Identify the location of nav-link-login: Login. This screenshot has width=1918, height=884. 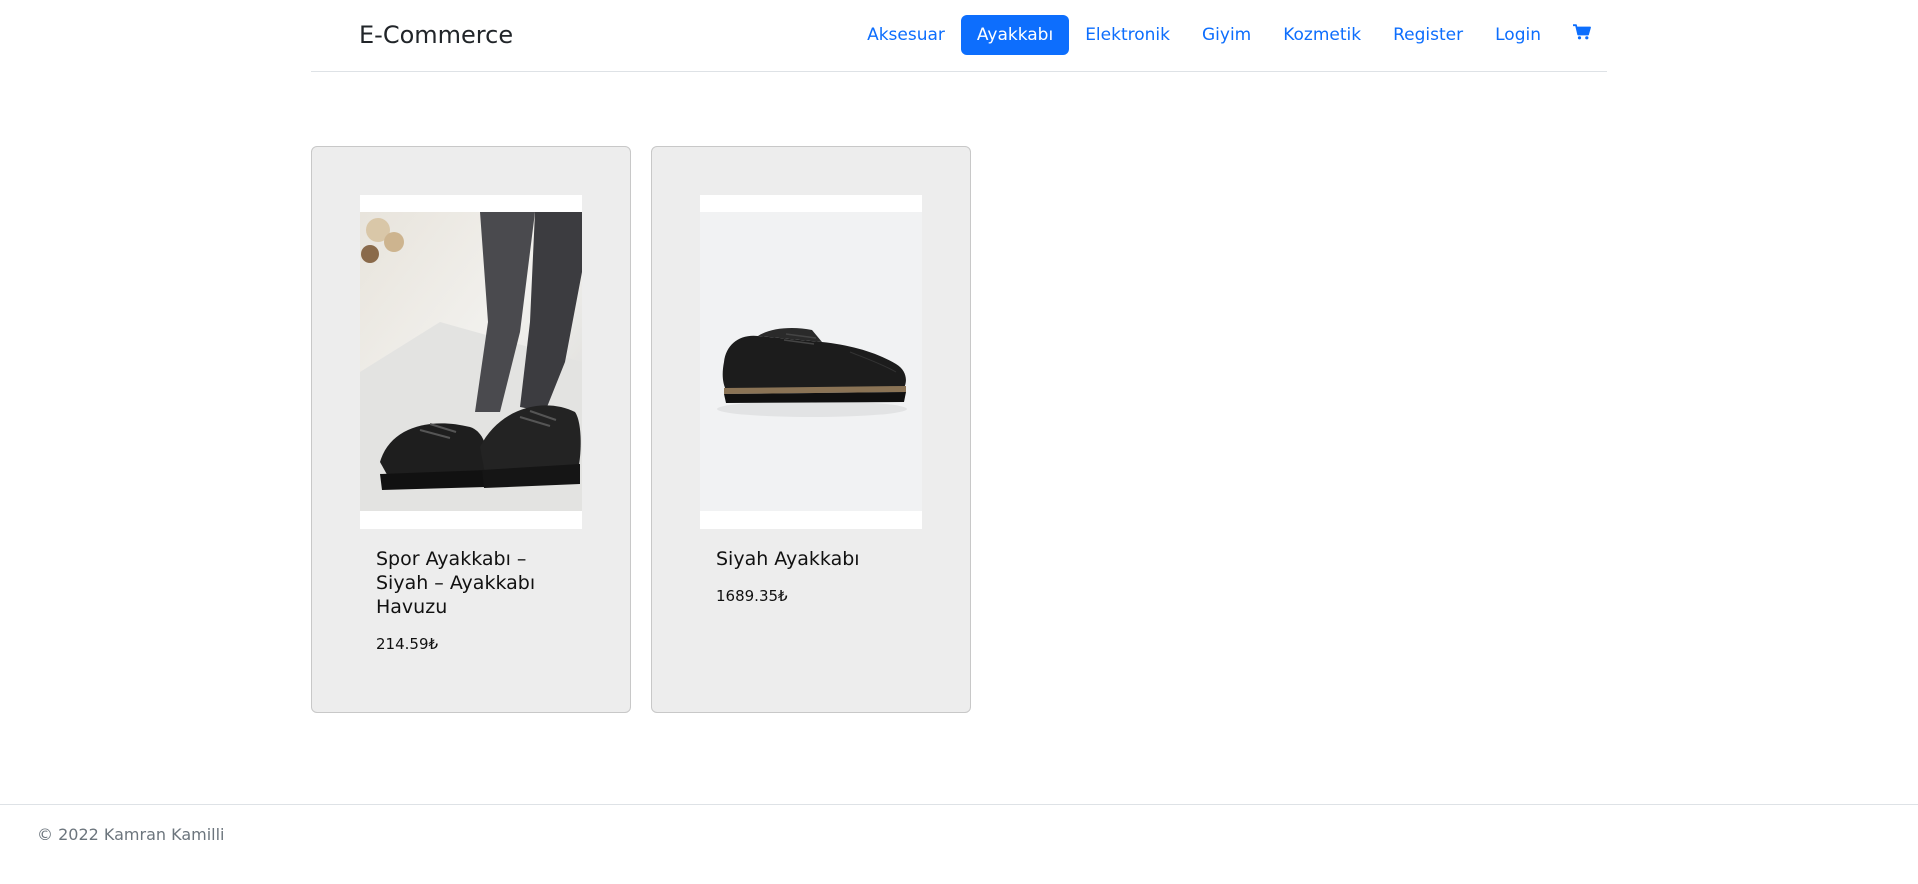
(1518, 35).